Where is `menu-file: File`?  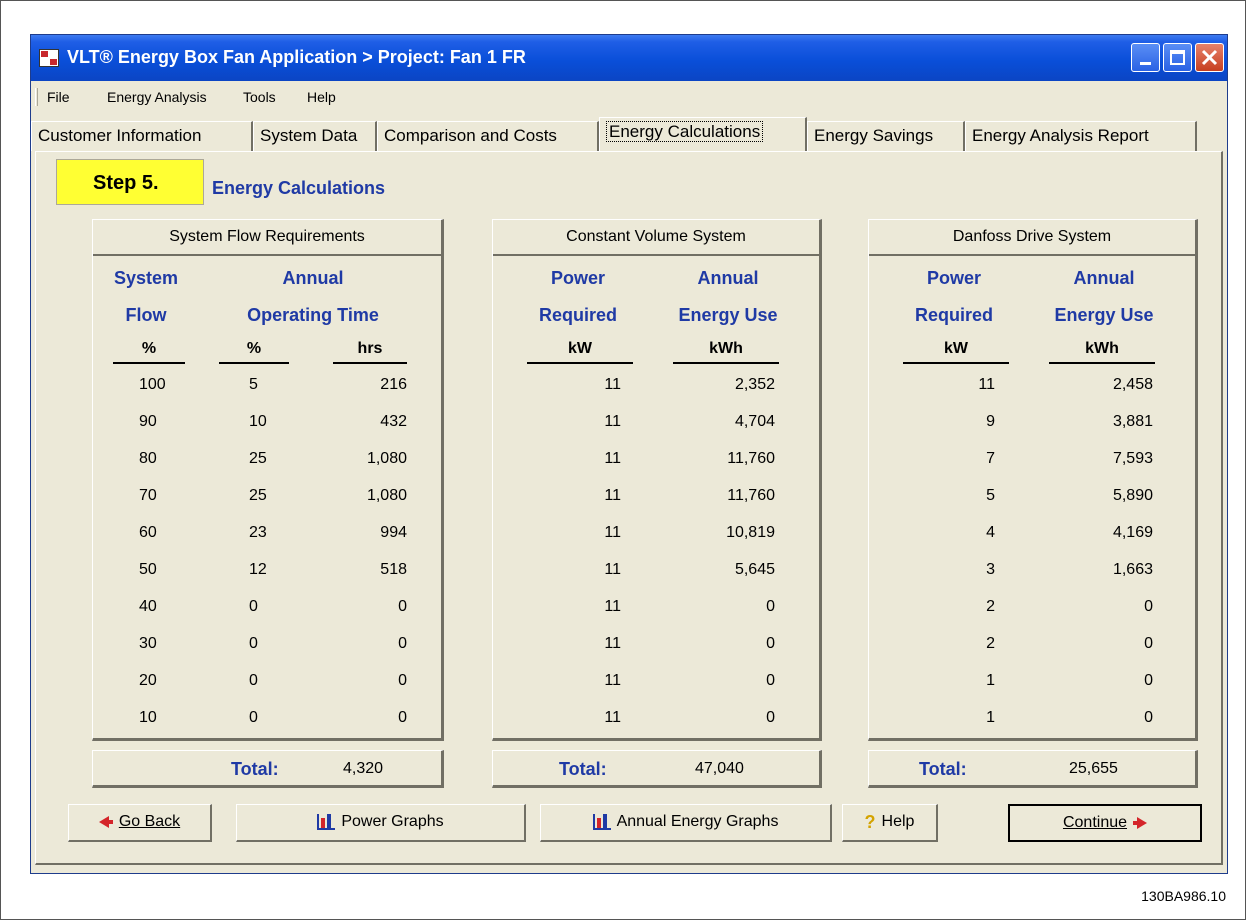 menu-file: File is located at coordinates (58, 97).